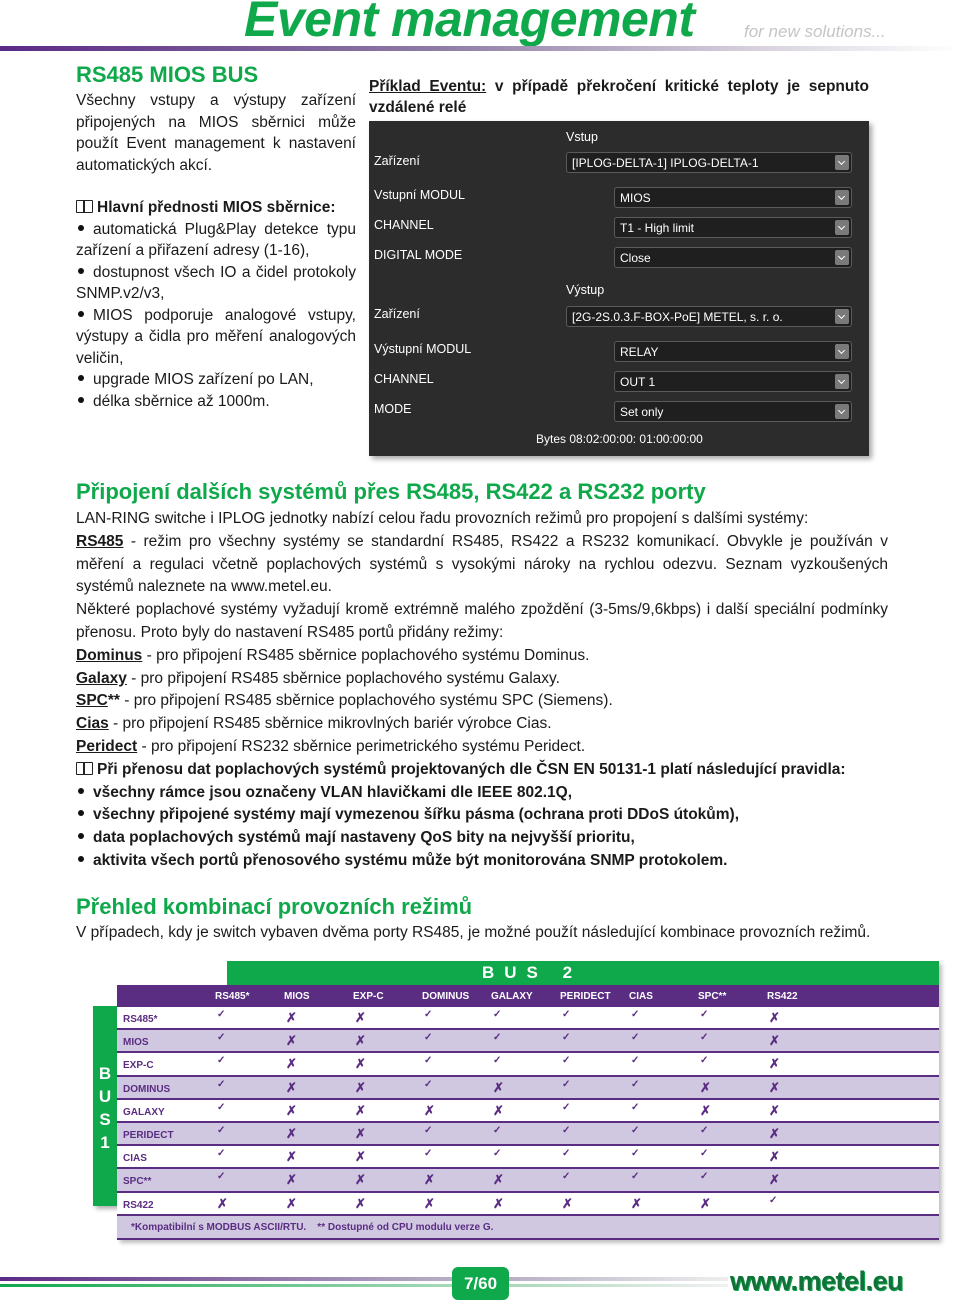 This screenshot has height=1302, width=960. I want to click on output-device-select: [2G-2S.0.3.F-BOX-PoE] METEL, s. r. o., so click(709, 316).